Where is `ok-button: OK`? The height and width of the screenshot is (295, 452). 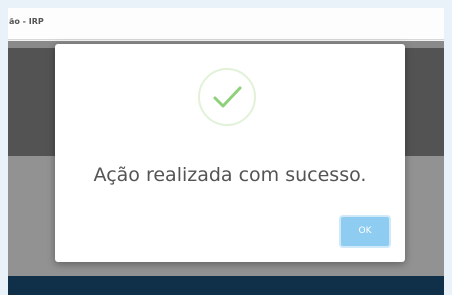 ok-button: OK is located at coordinates (365, 231).